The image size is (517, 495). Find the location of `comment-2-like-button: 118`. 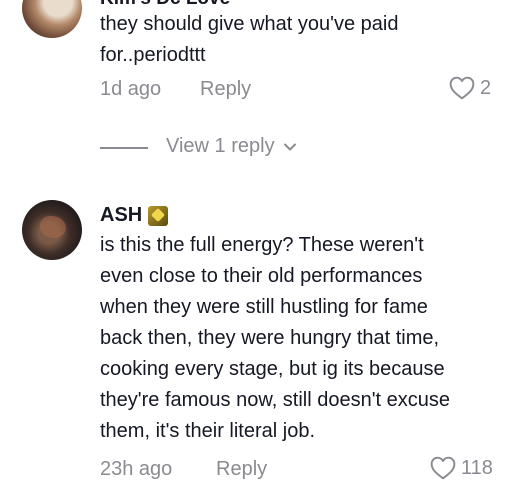

comment-2-like-button: 118 is located at coordinates (461, 468).